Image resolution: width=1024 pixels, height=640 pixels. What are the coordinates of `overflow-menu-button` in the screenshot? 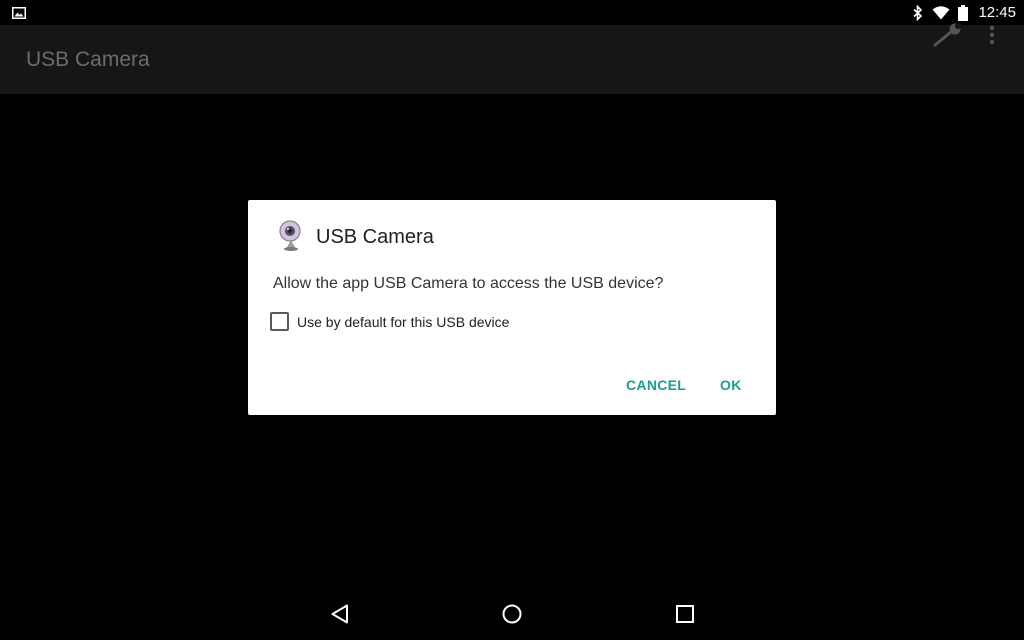 It's located at (992, 36).